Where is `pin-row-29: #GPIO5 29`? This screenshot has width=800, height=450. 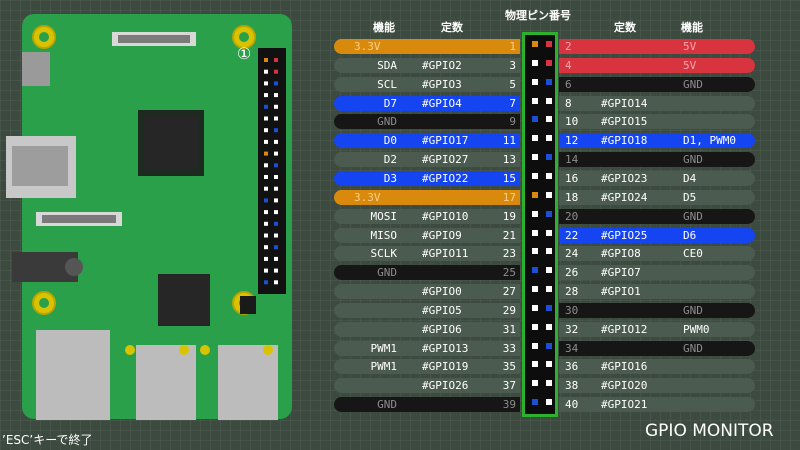
pin-row-29: #GPIO5 29 is located at coordinates (427, 310).